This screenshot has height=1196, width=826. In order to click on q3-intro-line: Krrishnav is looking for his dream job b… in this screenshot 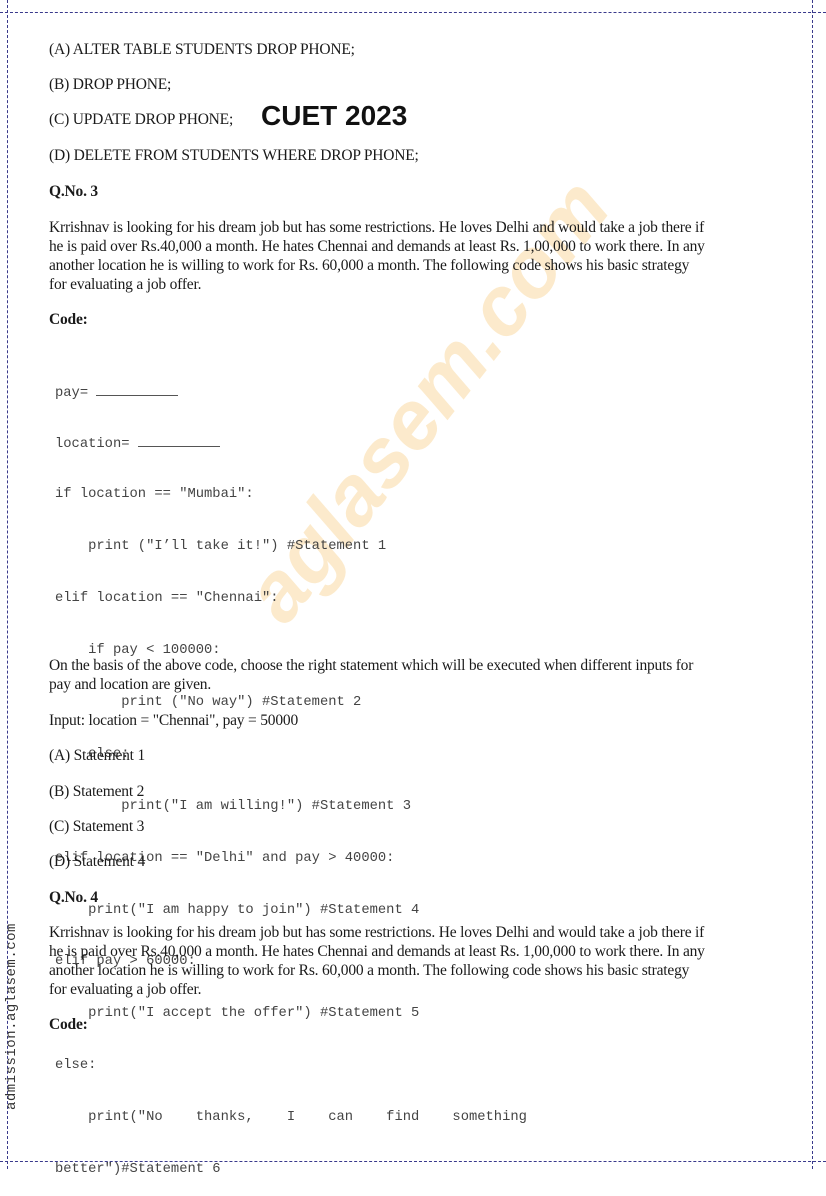, I will do `click(377, 227)`.